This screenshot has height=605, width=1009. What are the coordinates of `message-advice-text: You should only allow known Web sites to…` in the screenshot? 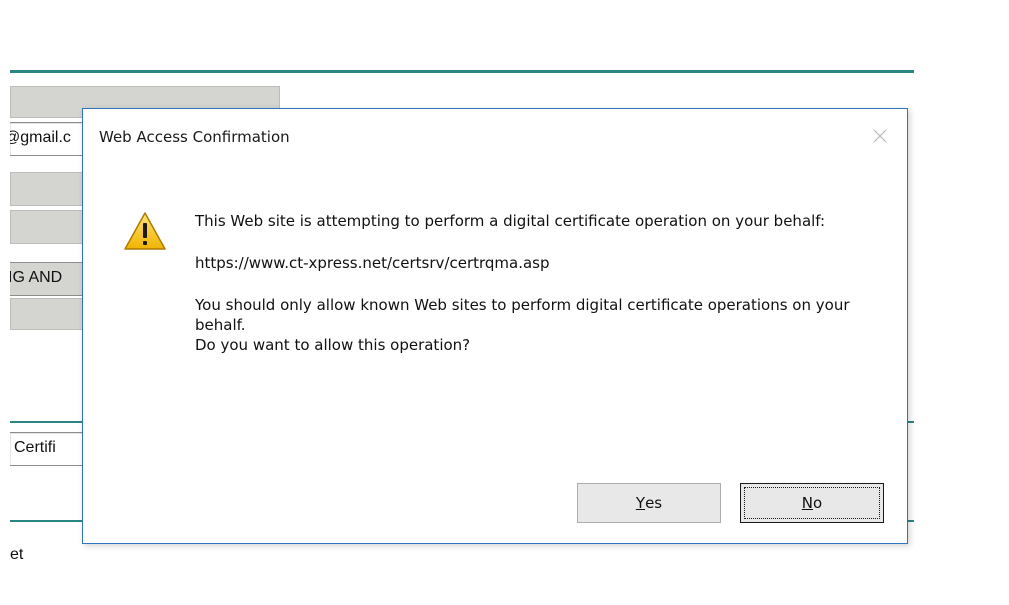 It's located at (522, 315).